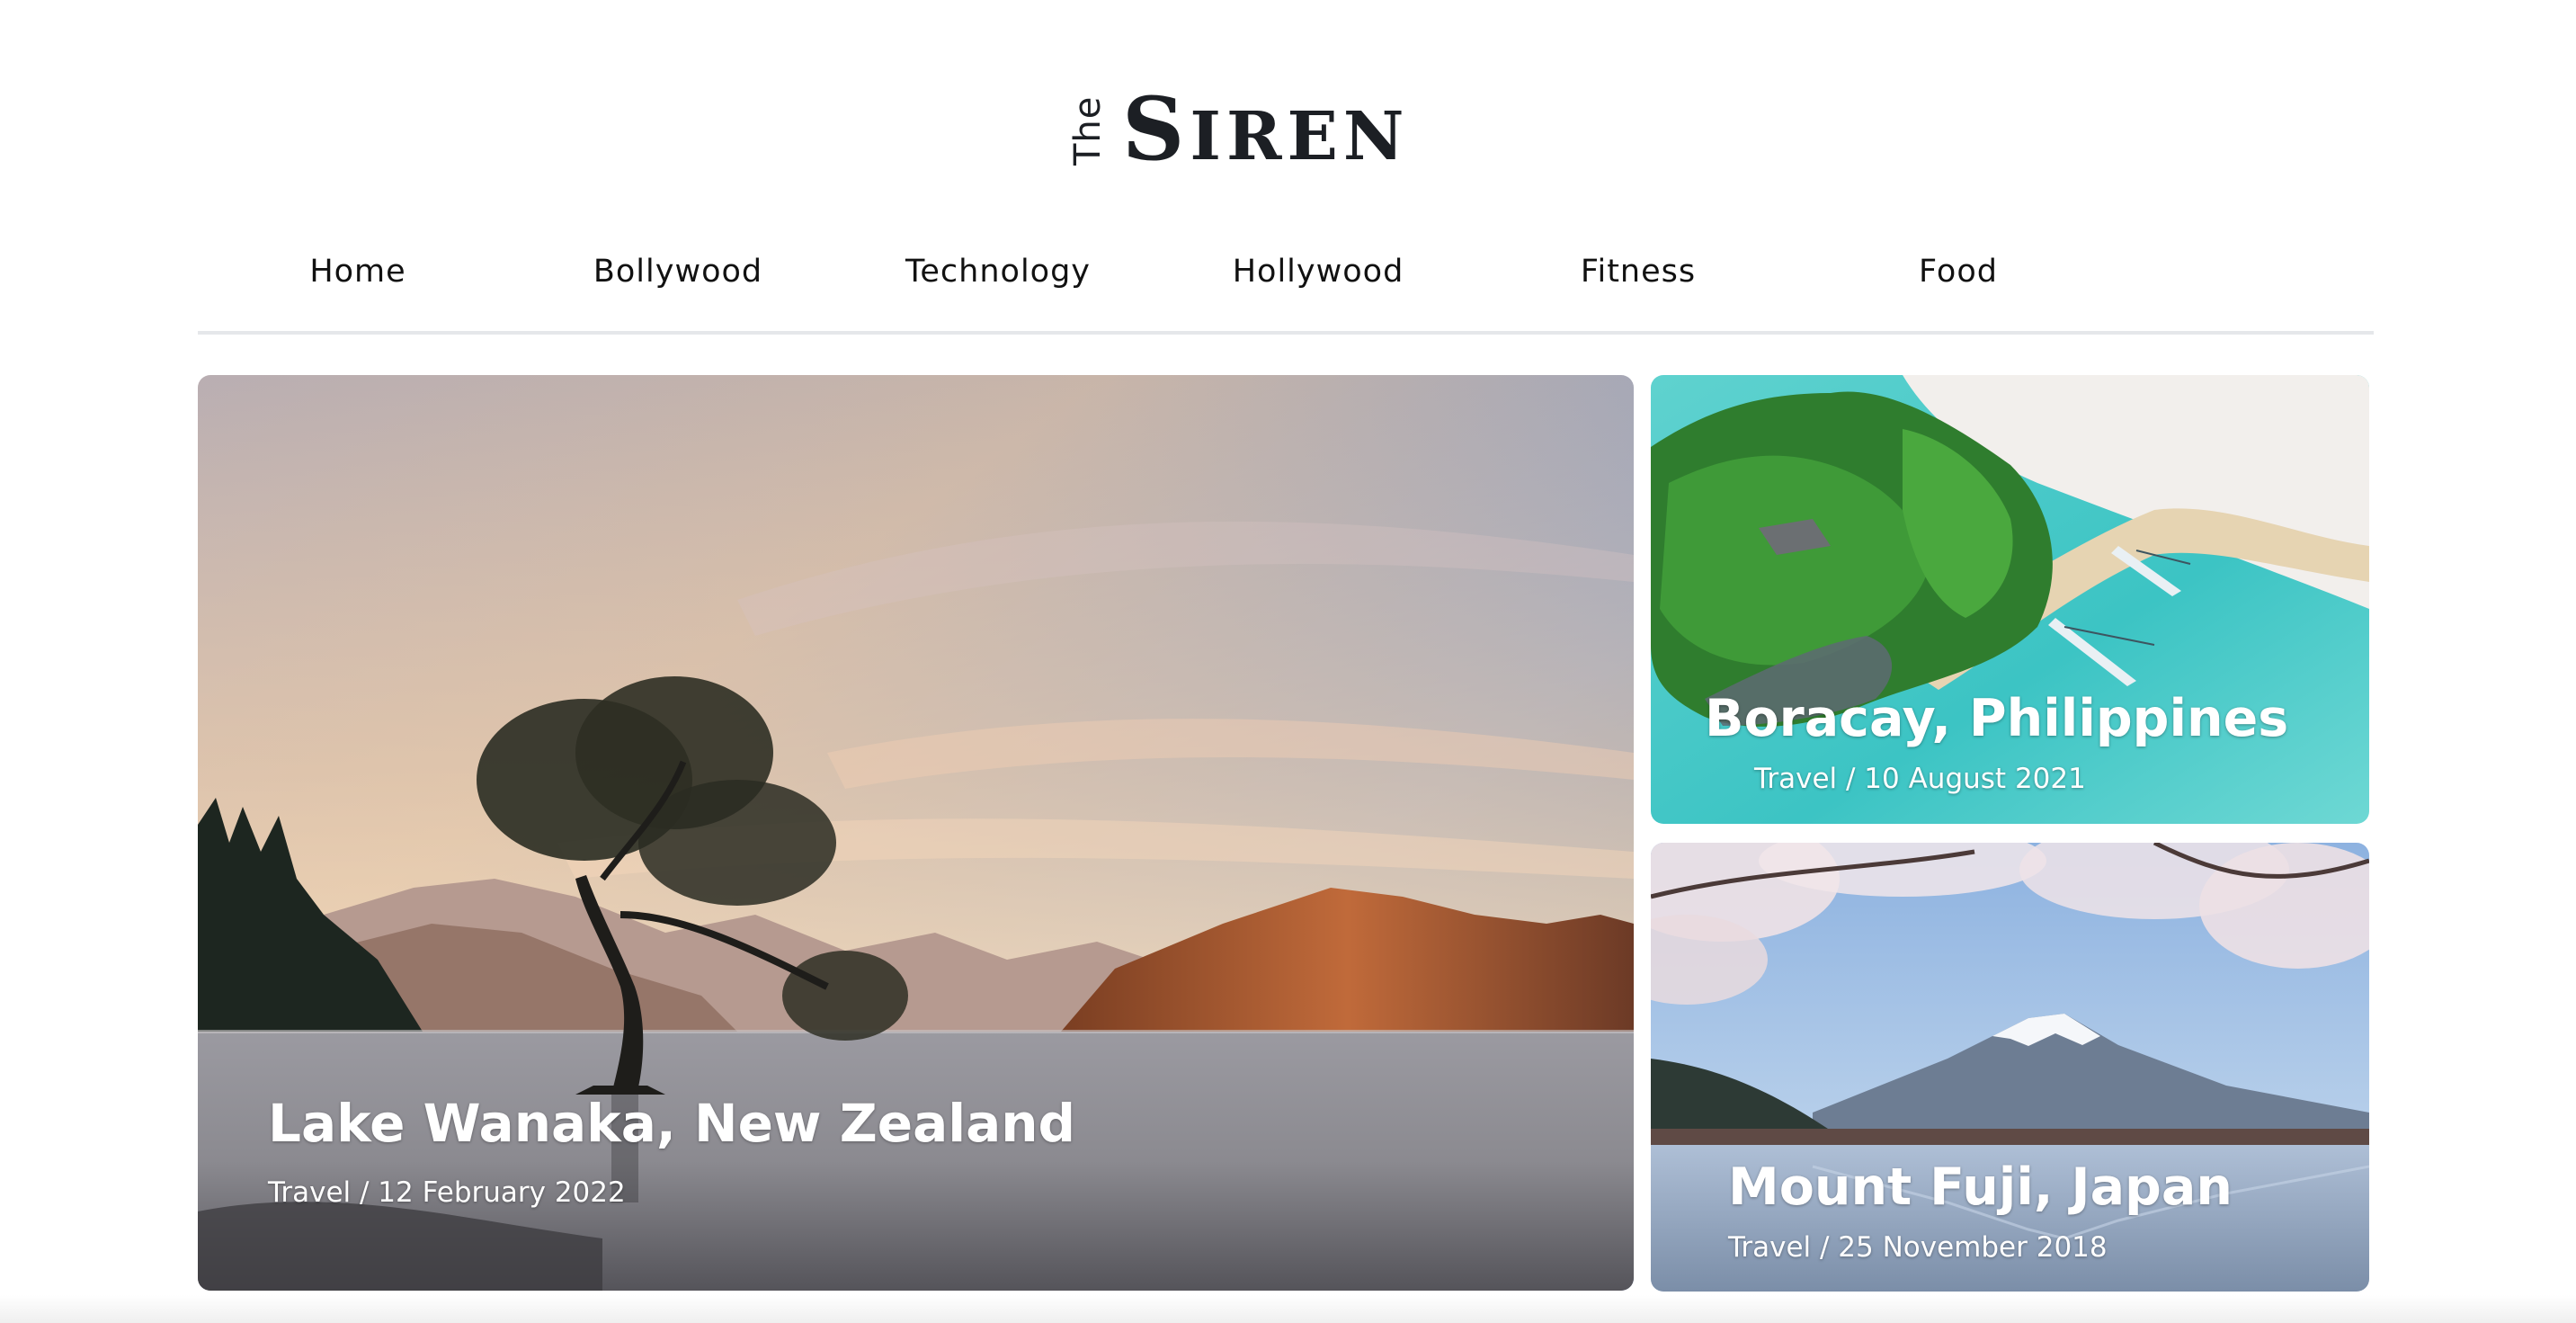 The image size is (2576, 1323). I want to click on card-title: Lake Wanaka, New Zealand, so click(672, 1123).